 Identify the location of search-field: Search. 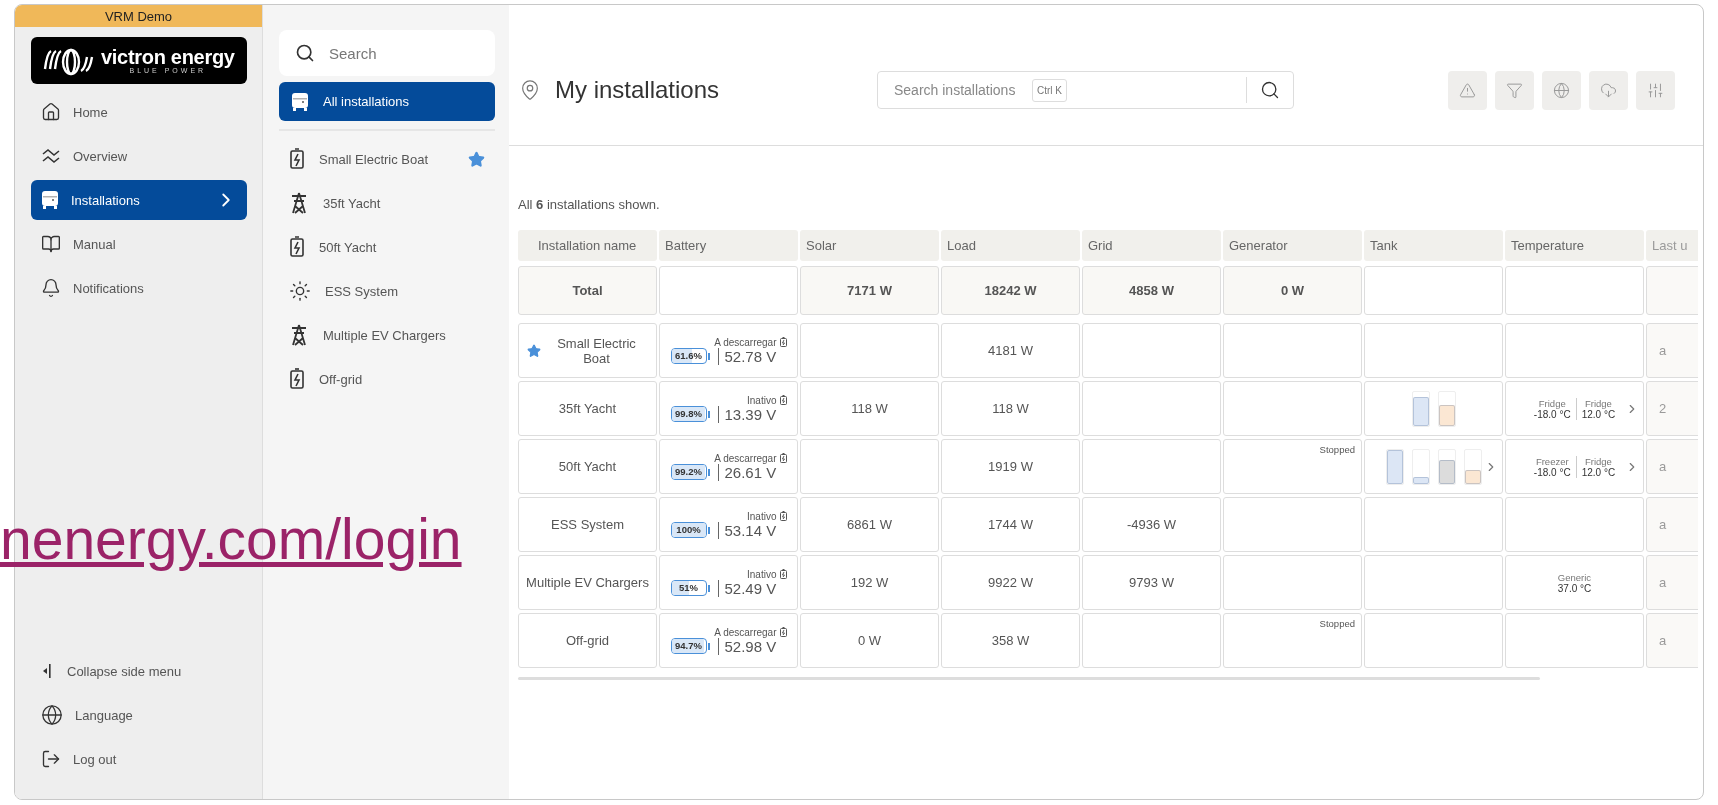
(394, 53).